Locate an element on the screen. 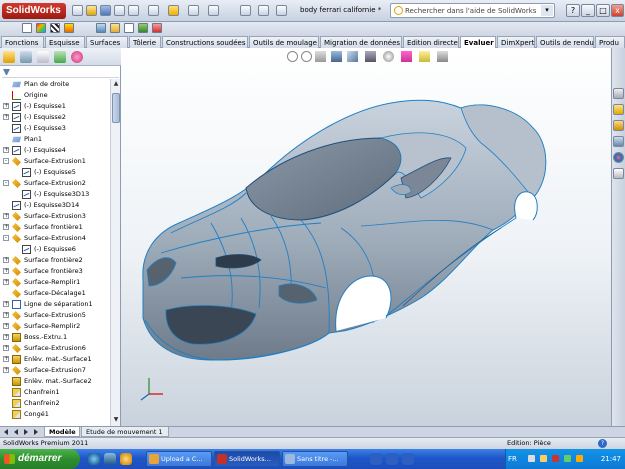 The width and height of the screenshot is (625, 469). last-tab-arrow-icon is located at coordinates (36, 432).